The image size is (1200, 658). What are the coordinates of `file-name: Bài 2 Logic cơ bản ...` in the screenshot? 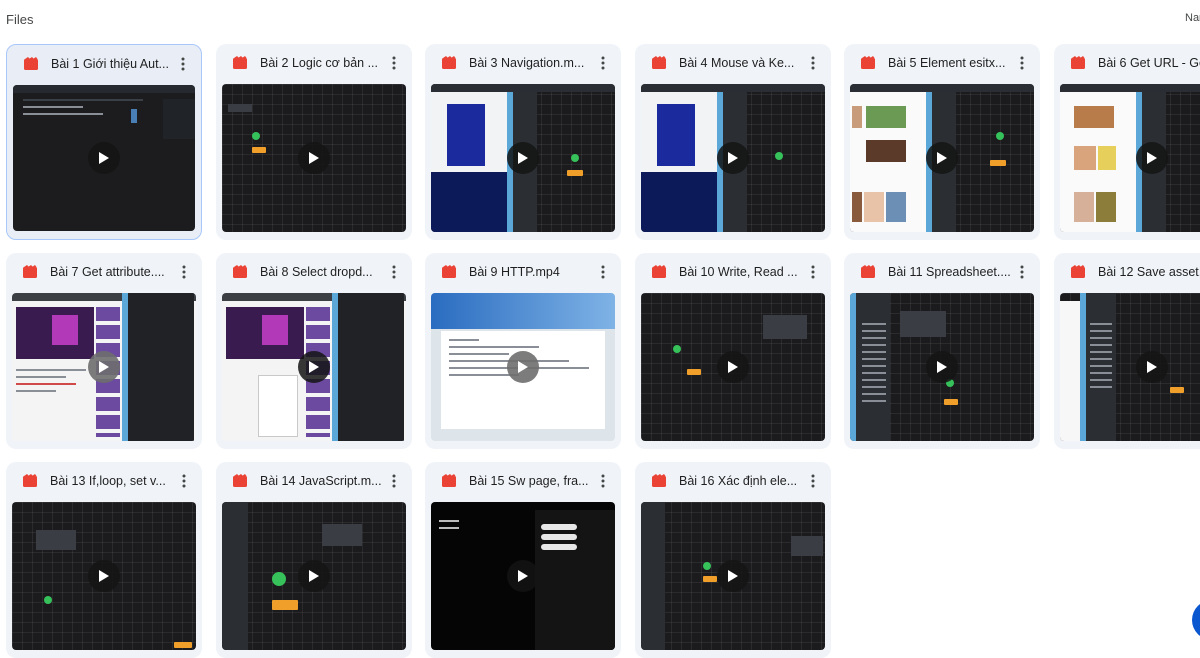 It's located at (319, 63).